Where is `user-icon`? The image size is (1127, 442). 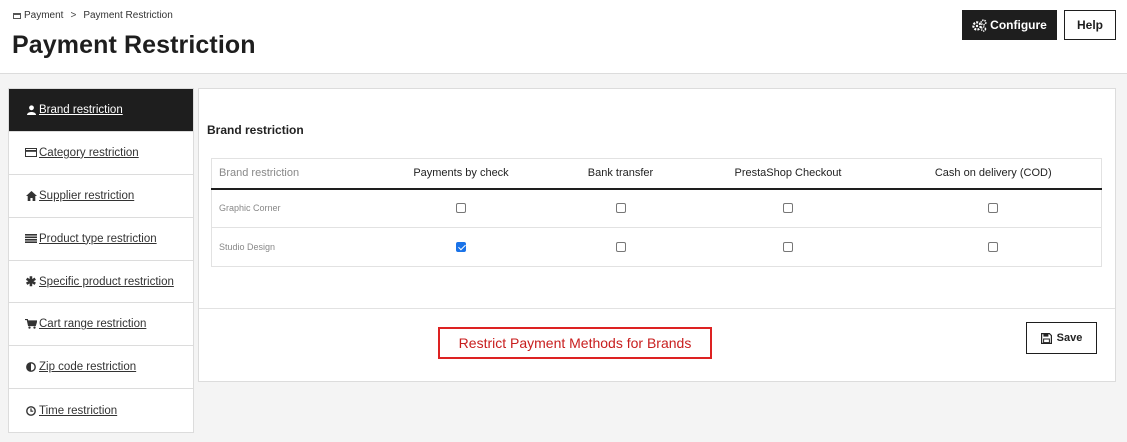 user-icon is located at coordinates (31, 110).